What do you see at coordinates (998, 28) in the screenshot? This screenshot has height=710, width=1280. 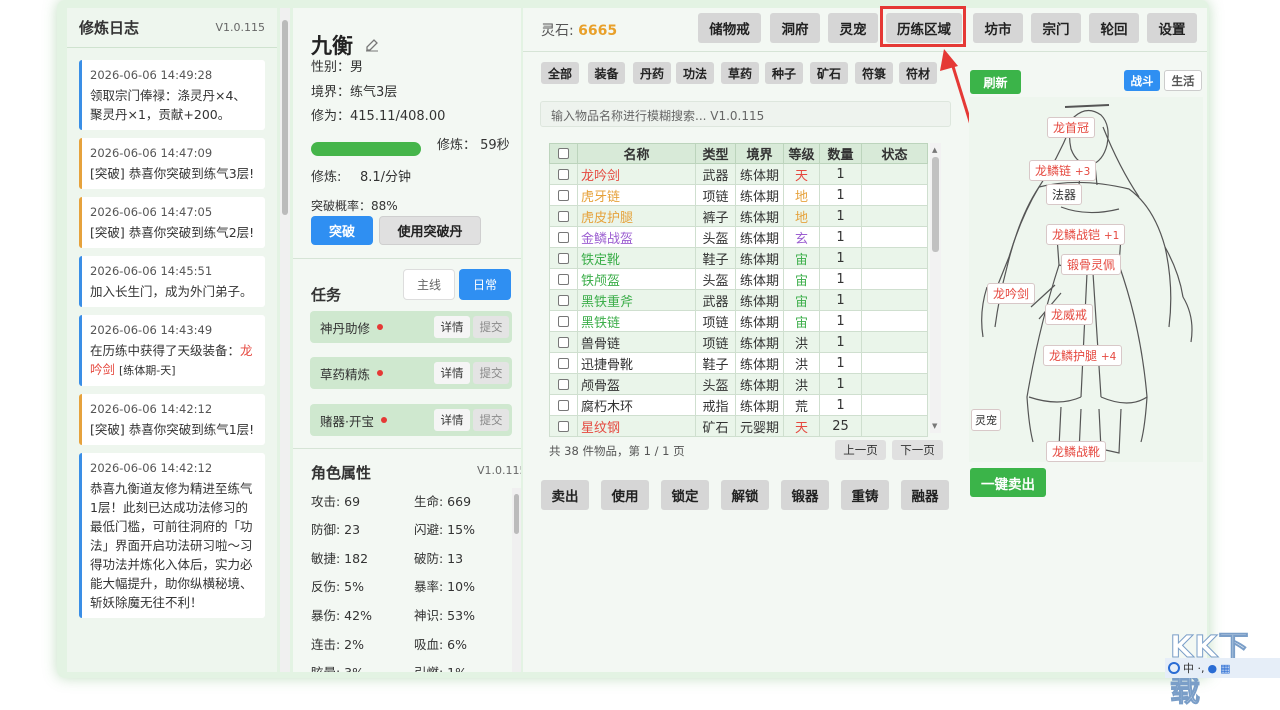 I see `nav-market: 坊市` at bounding box center [998, 28].